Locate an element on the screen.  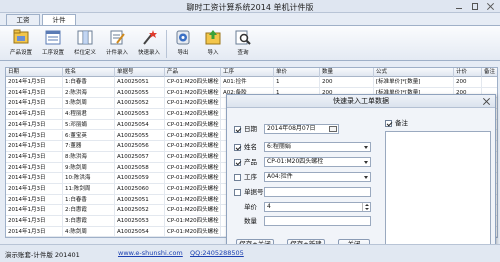
tab-salary: 工资 is located at coordinates (23, 19).